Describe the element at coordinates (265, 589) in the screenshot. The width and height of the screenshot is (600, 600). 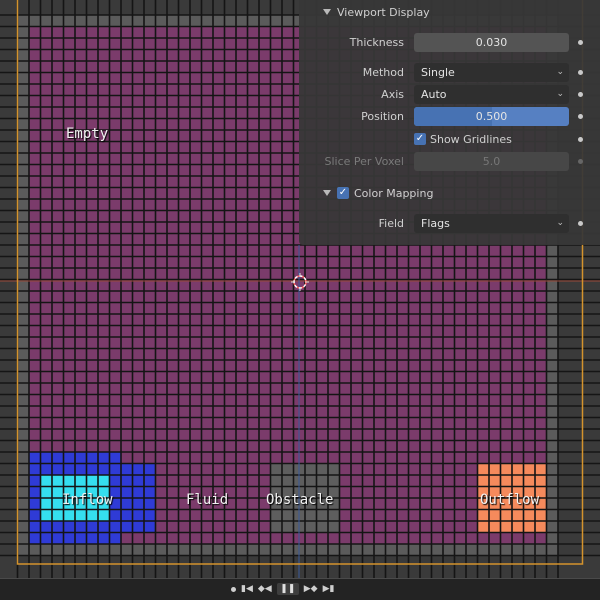
I see `step-back-icon: ◆◀` at that location.